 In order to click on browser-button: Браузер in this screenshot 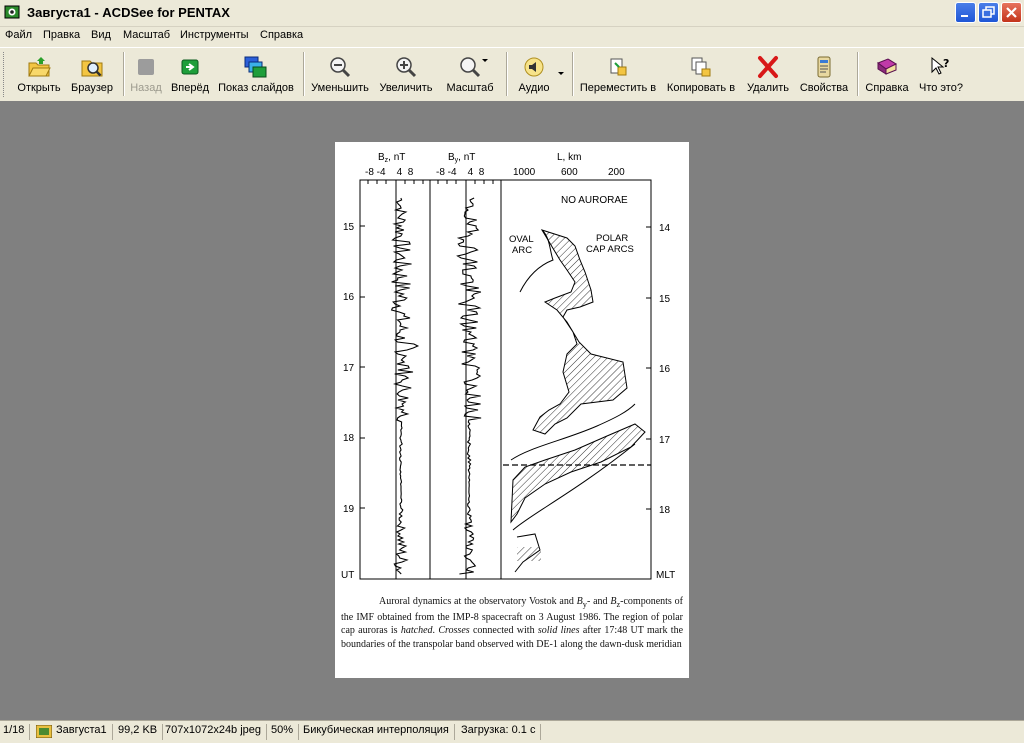, I will do `click(92, 74)`.